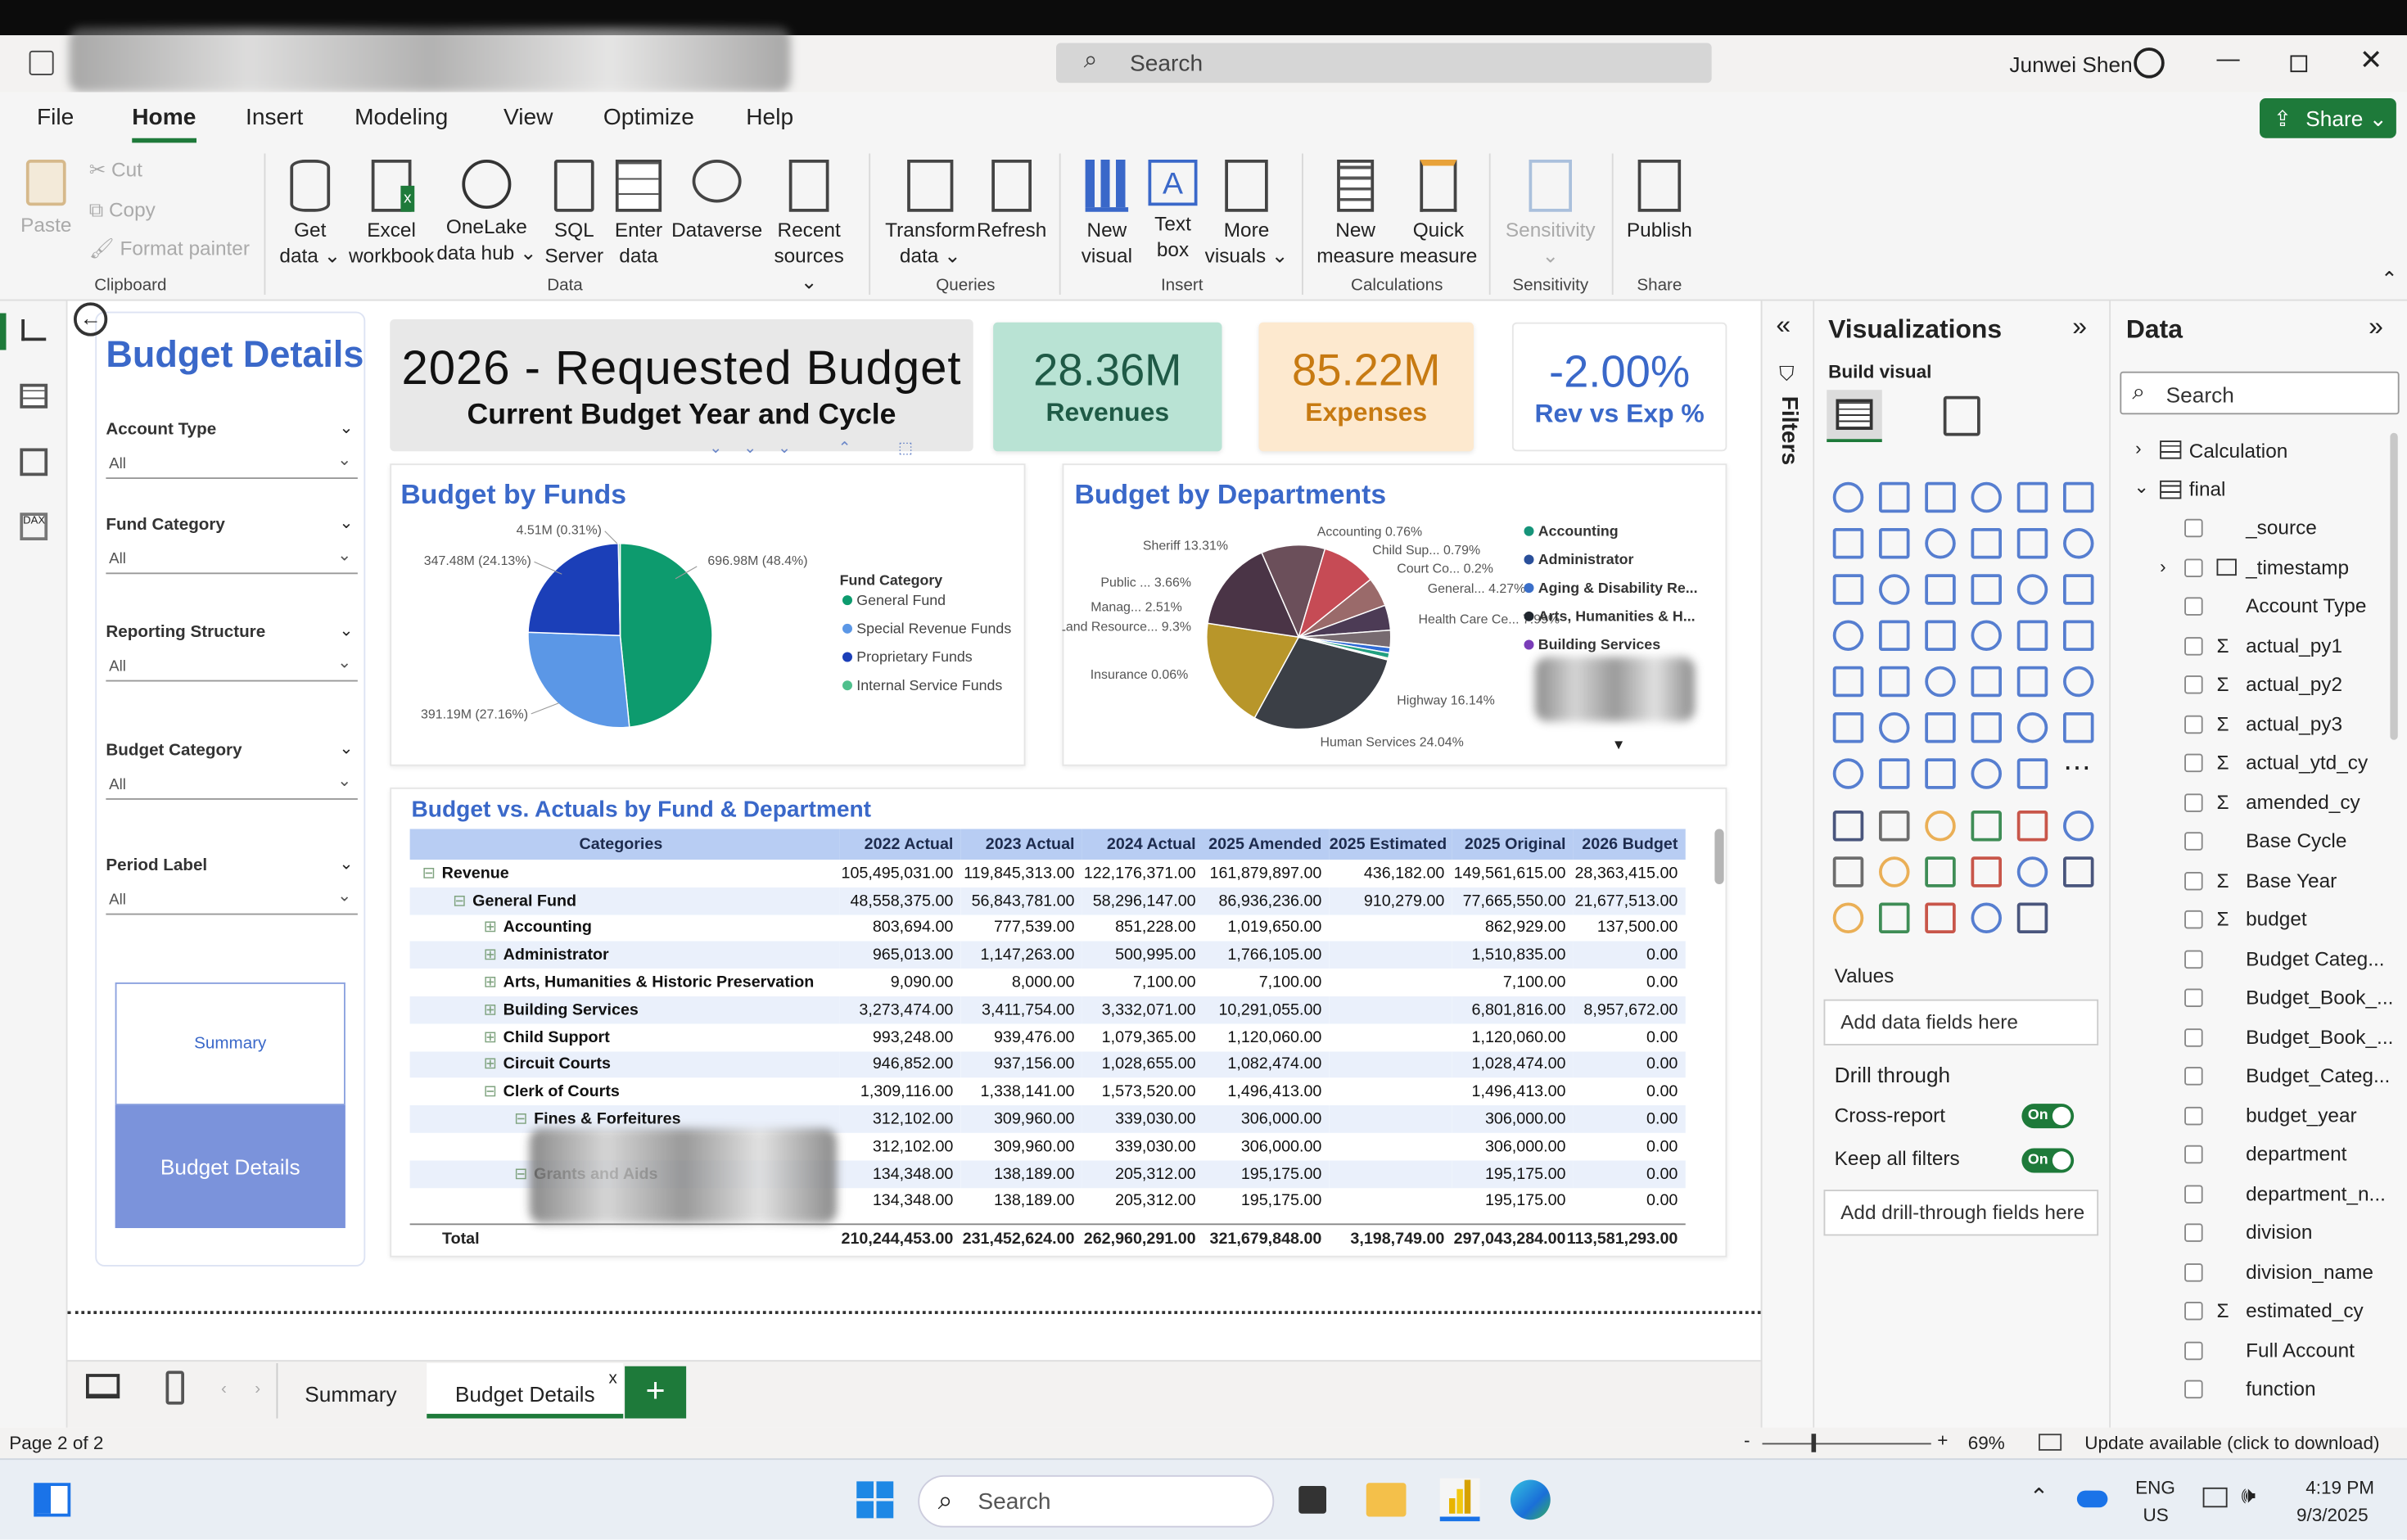 The image size is (2407, 1540). Describe the element at coordinates (1384, 64) in the screenshot. I see `title-search-box: ⌕ Search` at that location.